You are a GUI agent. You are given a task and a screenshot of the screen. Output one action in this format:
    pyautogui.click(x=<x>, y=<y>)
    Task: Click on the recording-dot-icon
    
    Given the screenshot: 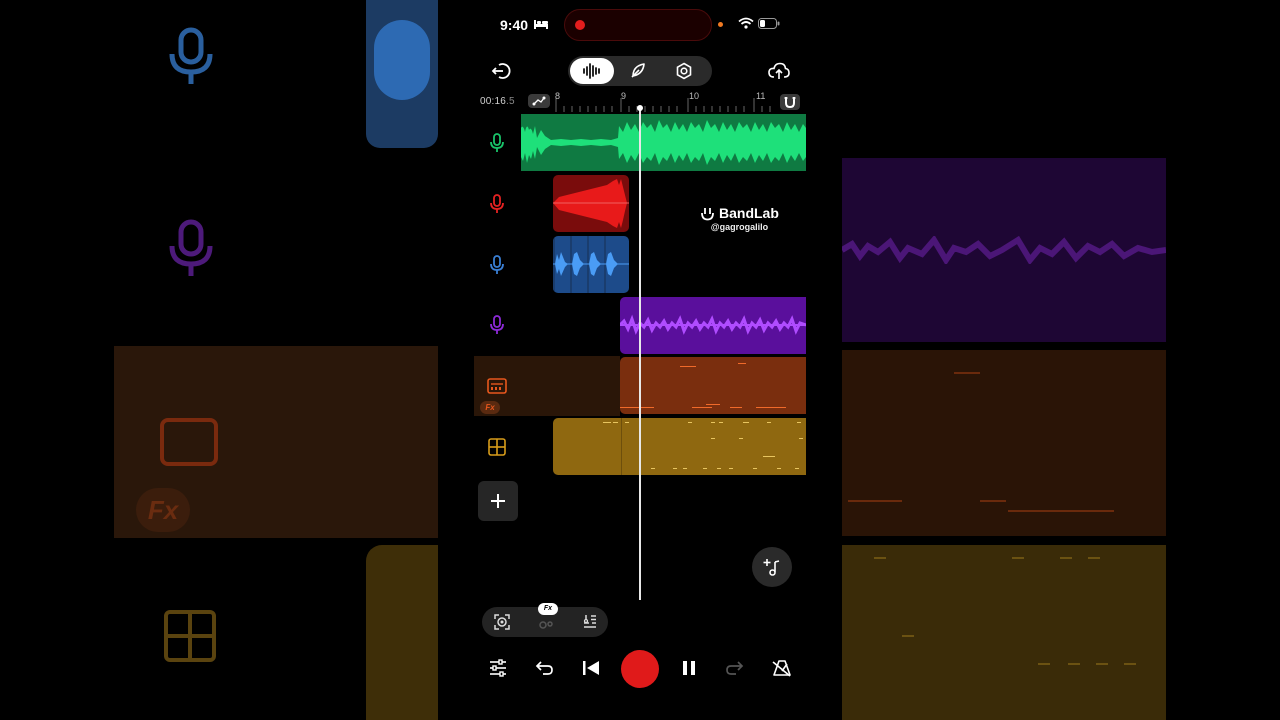 What is the action you would take?
    pyautogui.click(x=580, y=25)
    